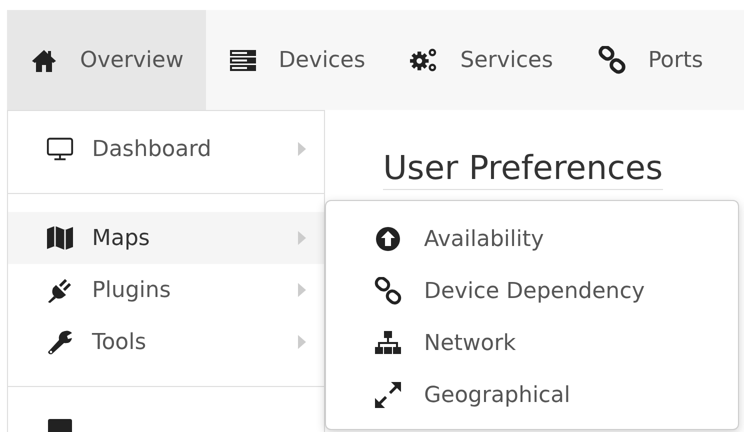  Describe the element at coordinates (132, 290) in the screenshot. I see `menu-item-label: Plugins` at that location.